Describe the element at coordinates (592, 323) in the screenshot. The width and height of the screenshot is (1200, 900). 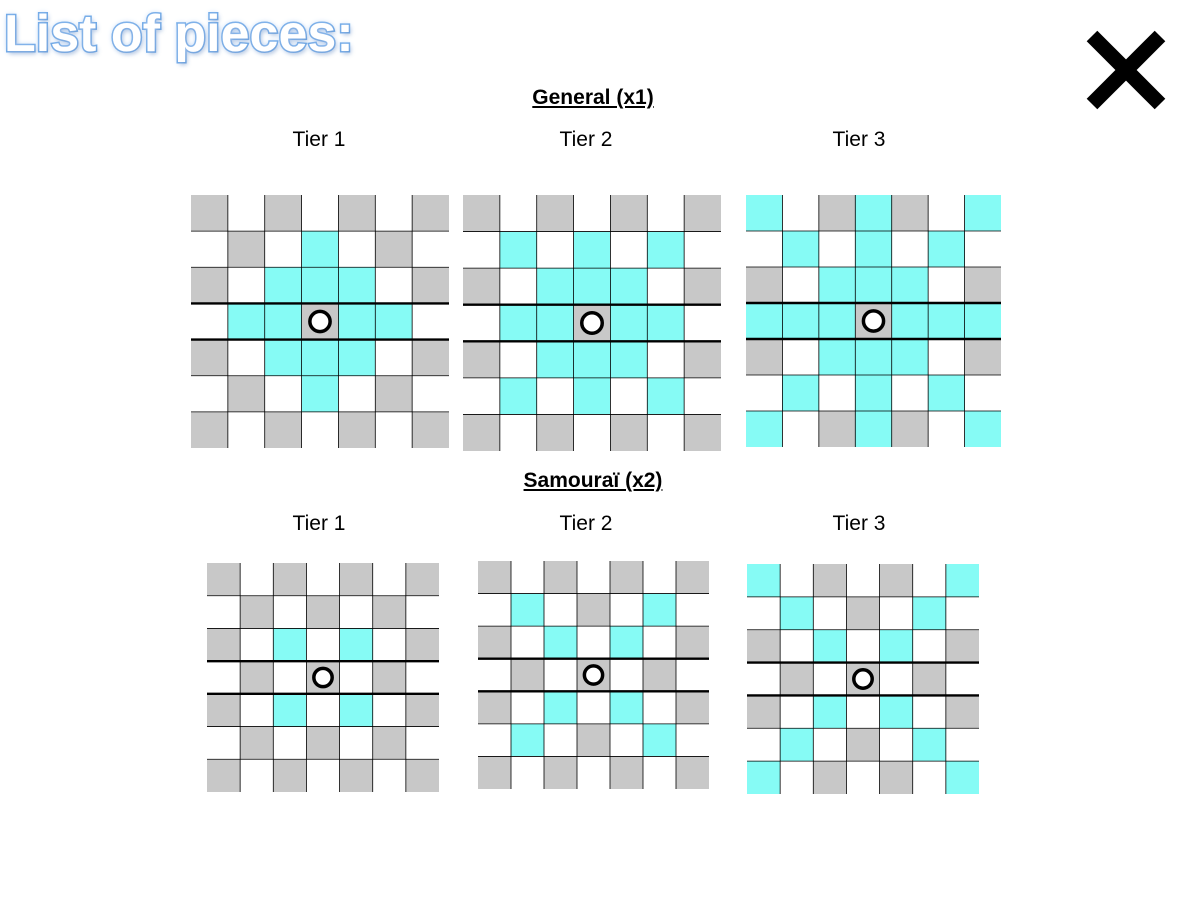
I see `general-tier-2-board` at that location.